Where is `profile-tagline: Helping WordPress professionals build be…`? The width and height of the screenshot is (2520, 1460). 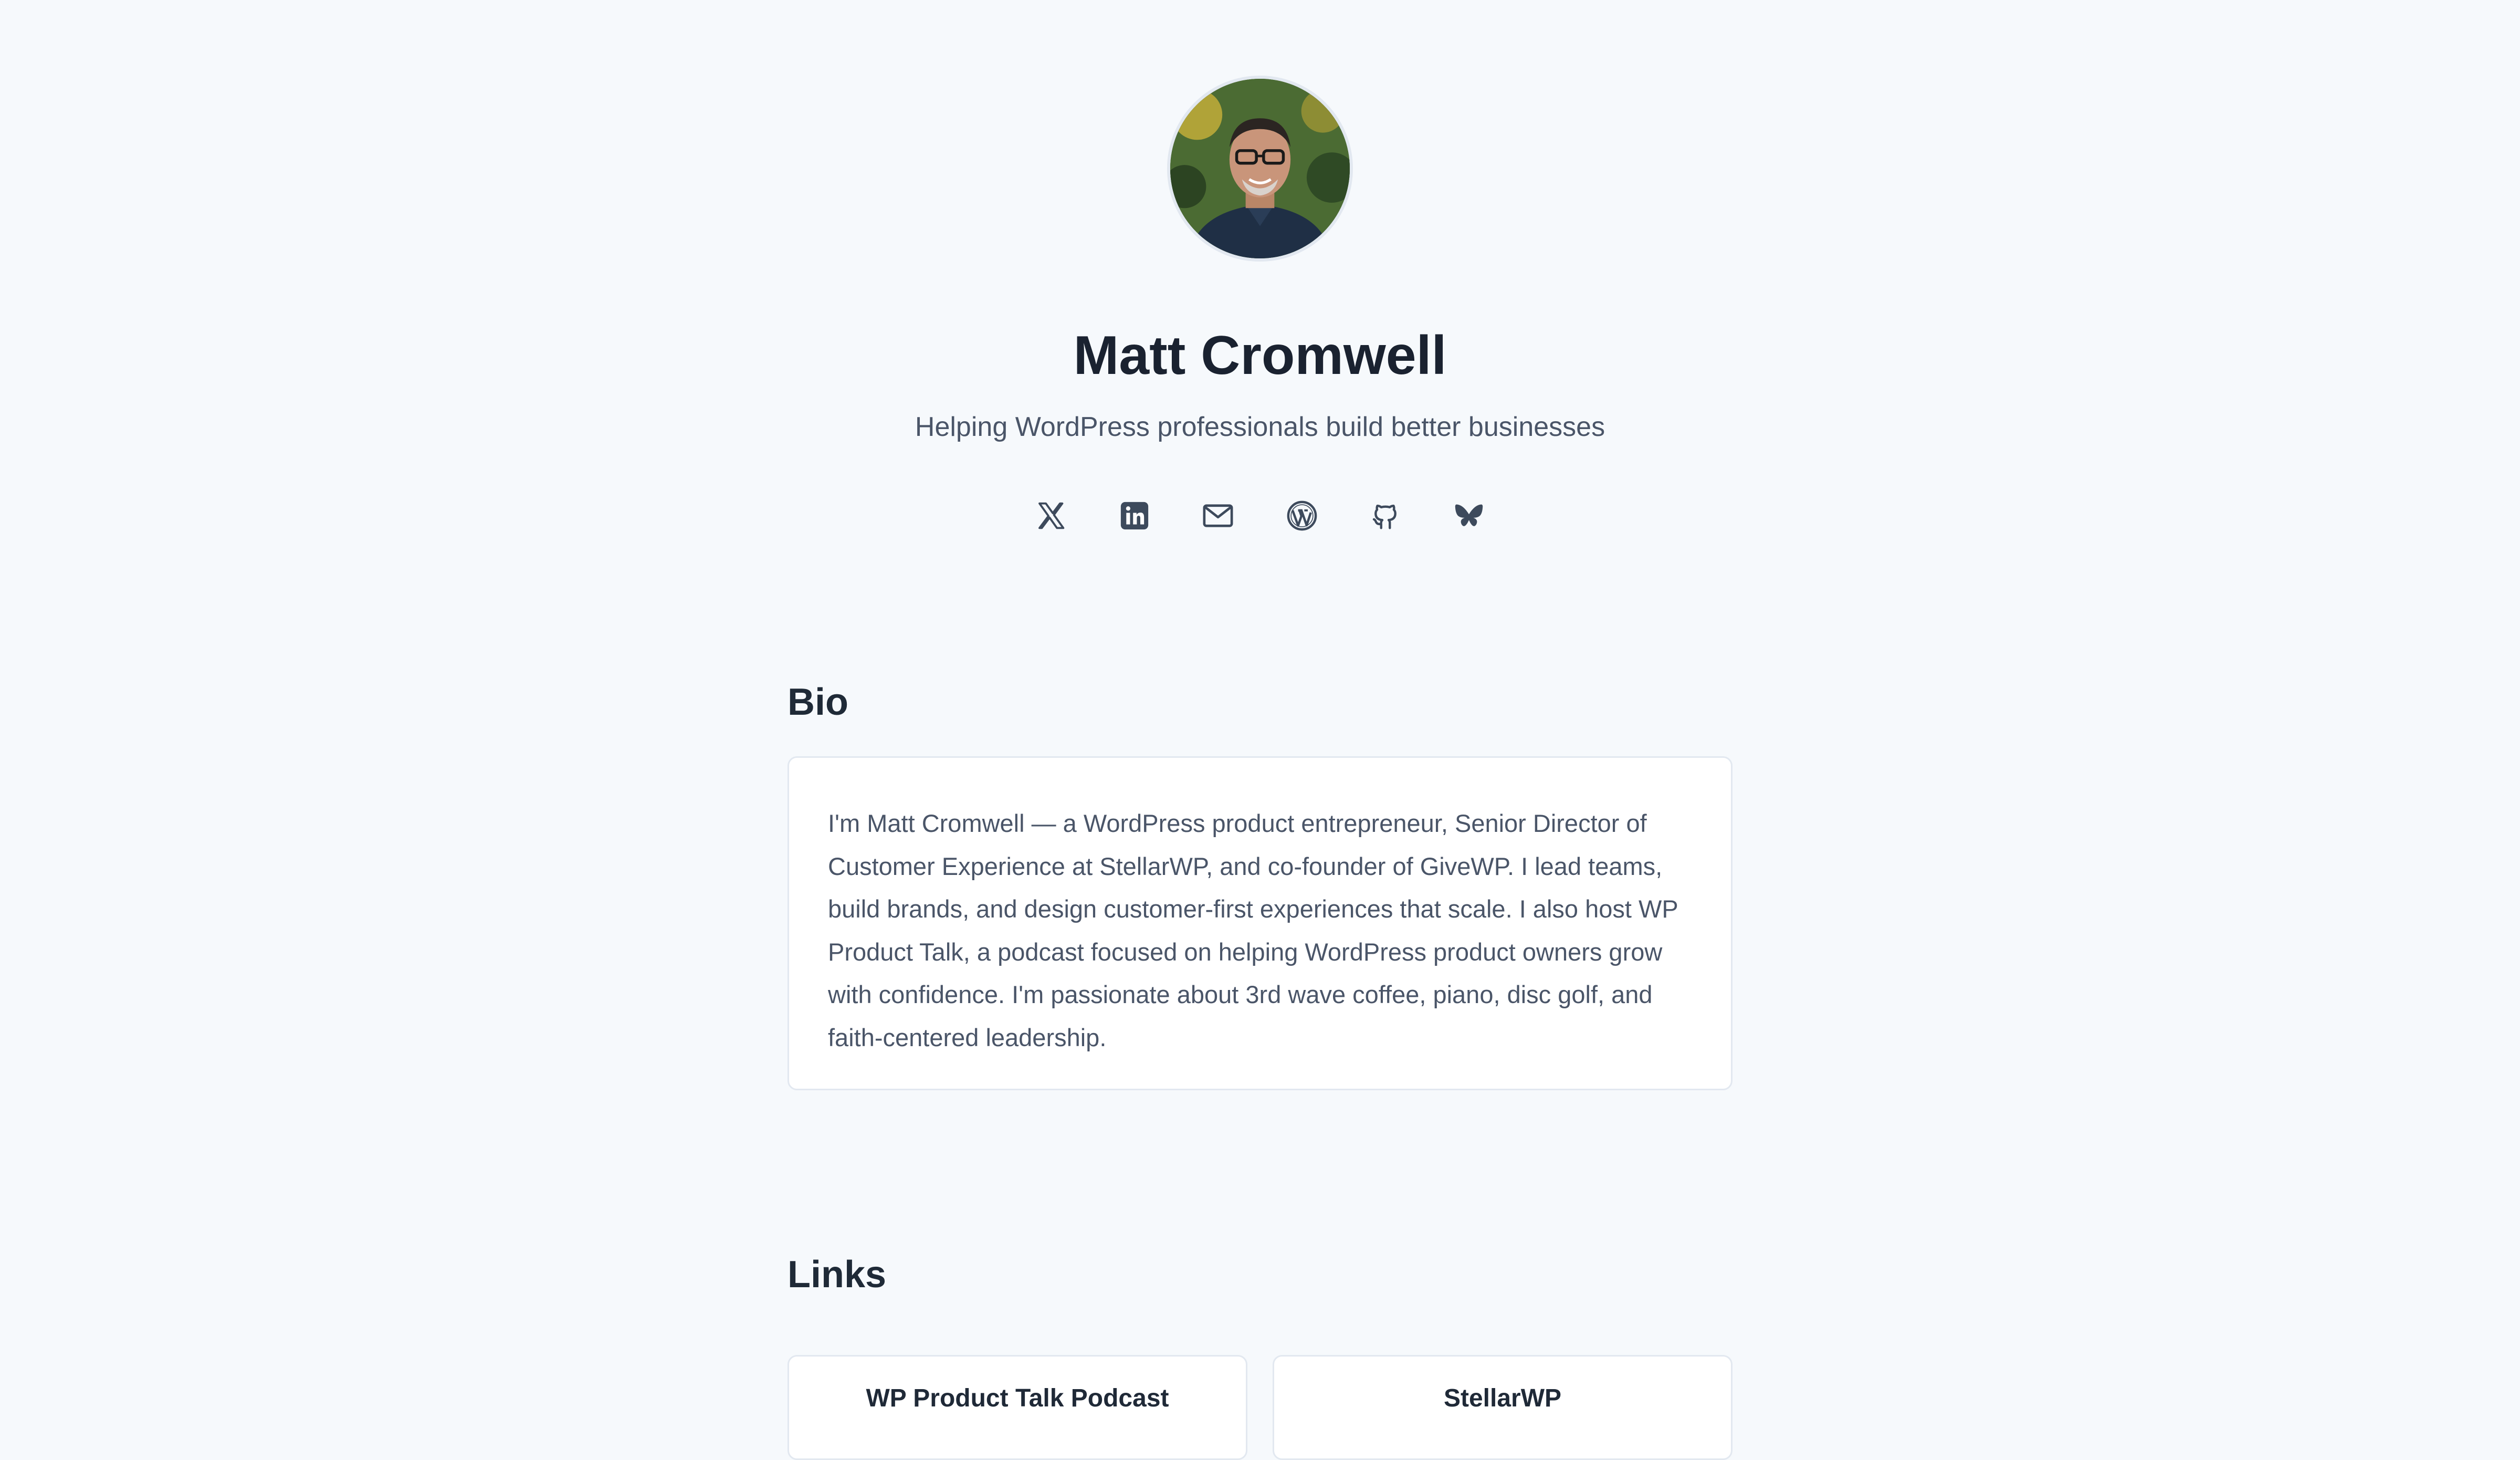
profile-tagline: Helping WordPress professionals build be… is located at coordinates (1260, 427).